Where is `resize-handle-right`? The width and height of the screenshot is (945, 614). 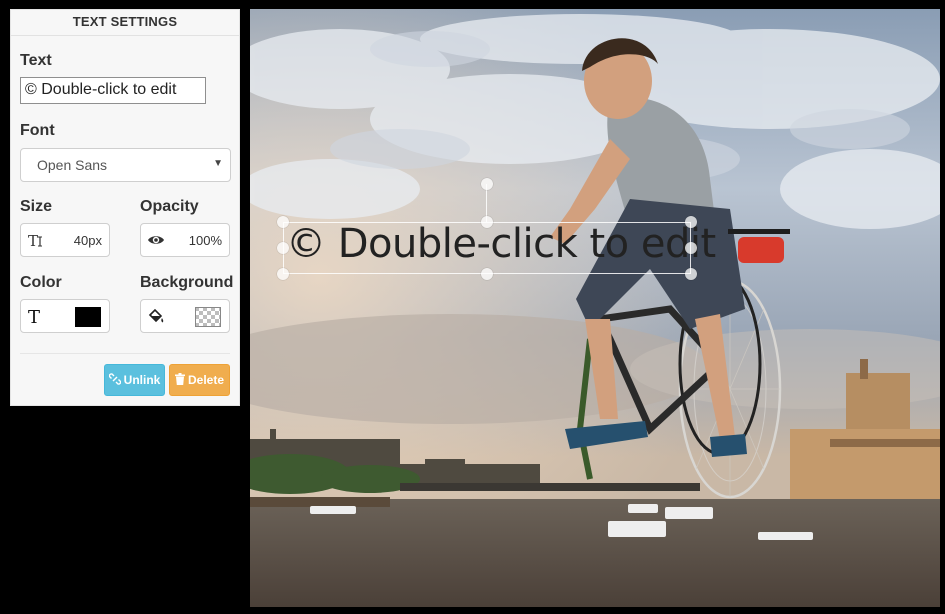 resize-handle-right is located at coordinates (691, 248).